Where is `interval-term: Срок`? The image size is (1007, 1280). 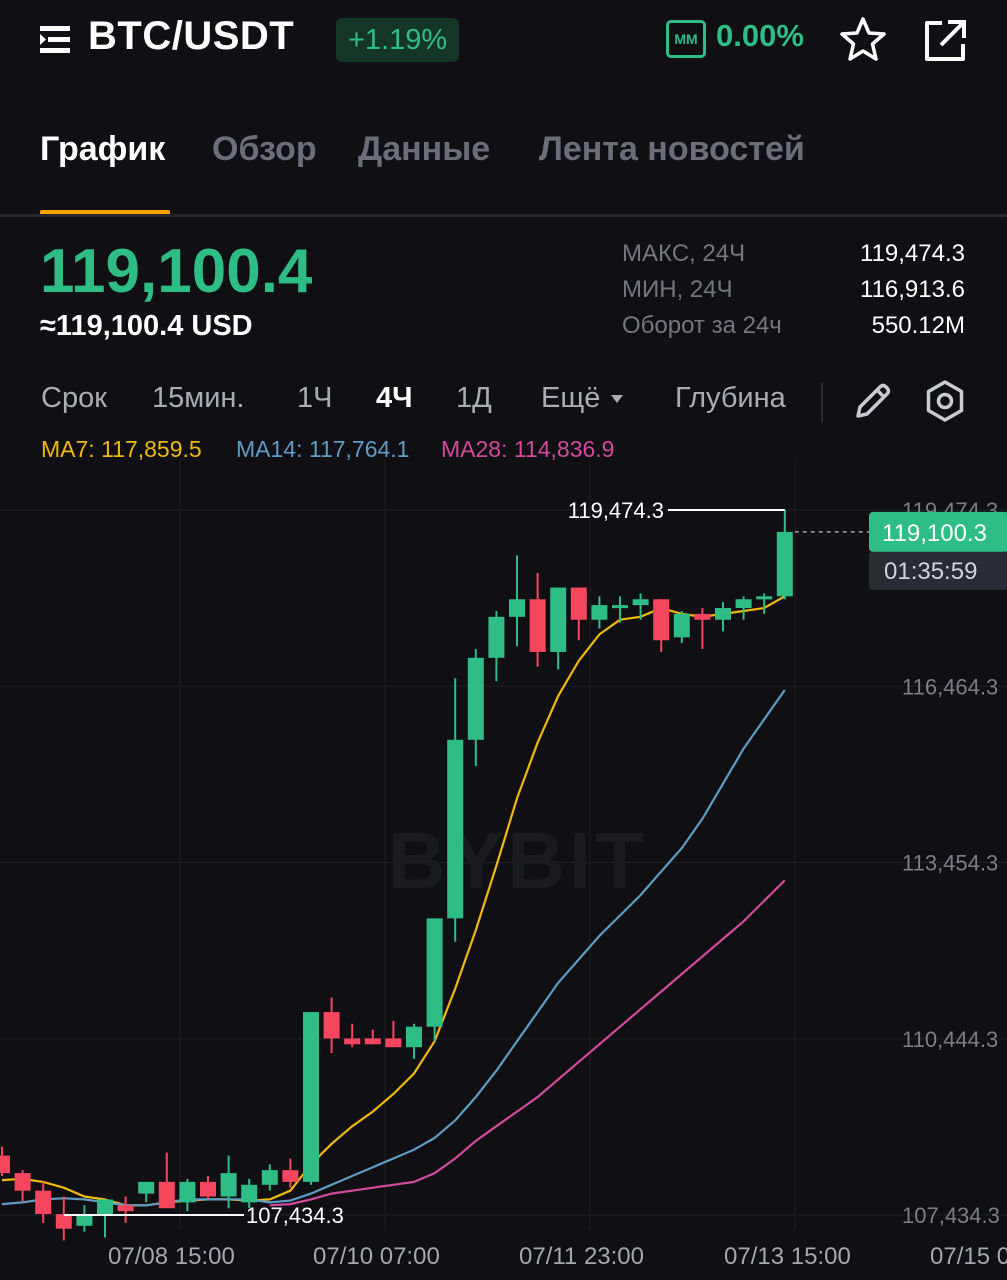
interval-term: Срок is located at coordinates (74, 398).